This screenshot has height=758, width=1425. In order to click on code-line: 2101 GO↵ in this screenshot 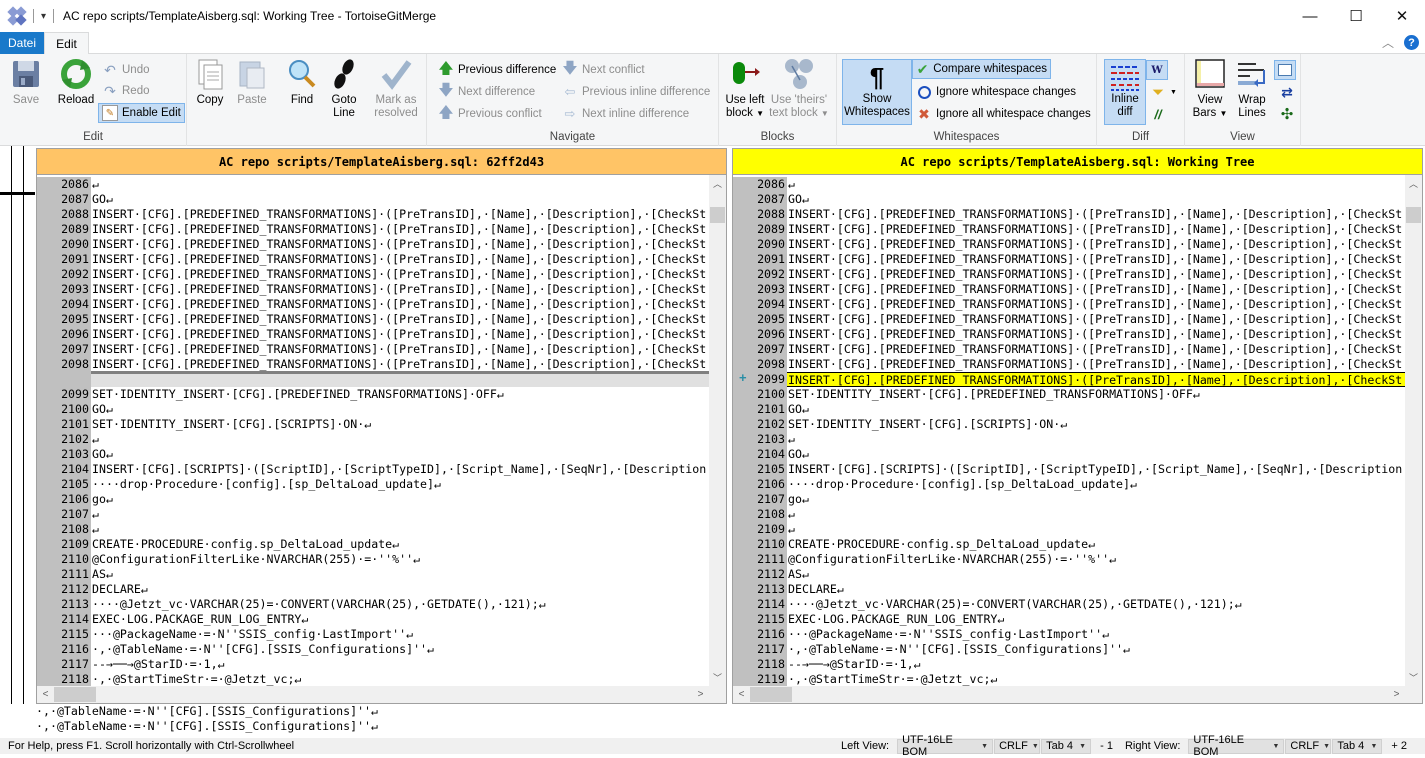, I will do `click(1069, 409)`.